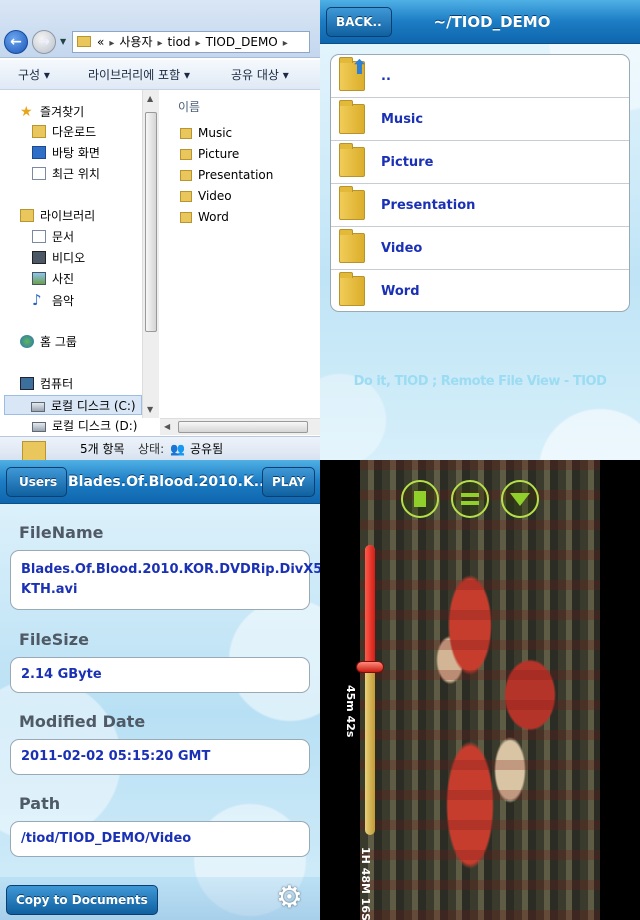 The image size is (640, 920). What do you see at coordinates (480, 119) in the screenshot?
I see `list-item: Music` at bounding box center [480, 119].